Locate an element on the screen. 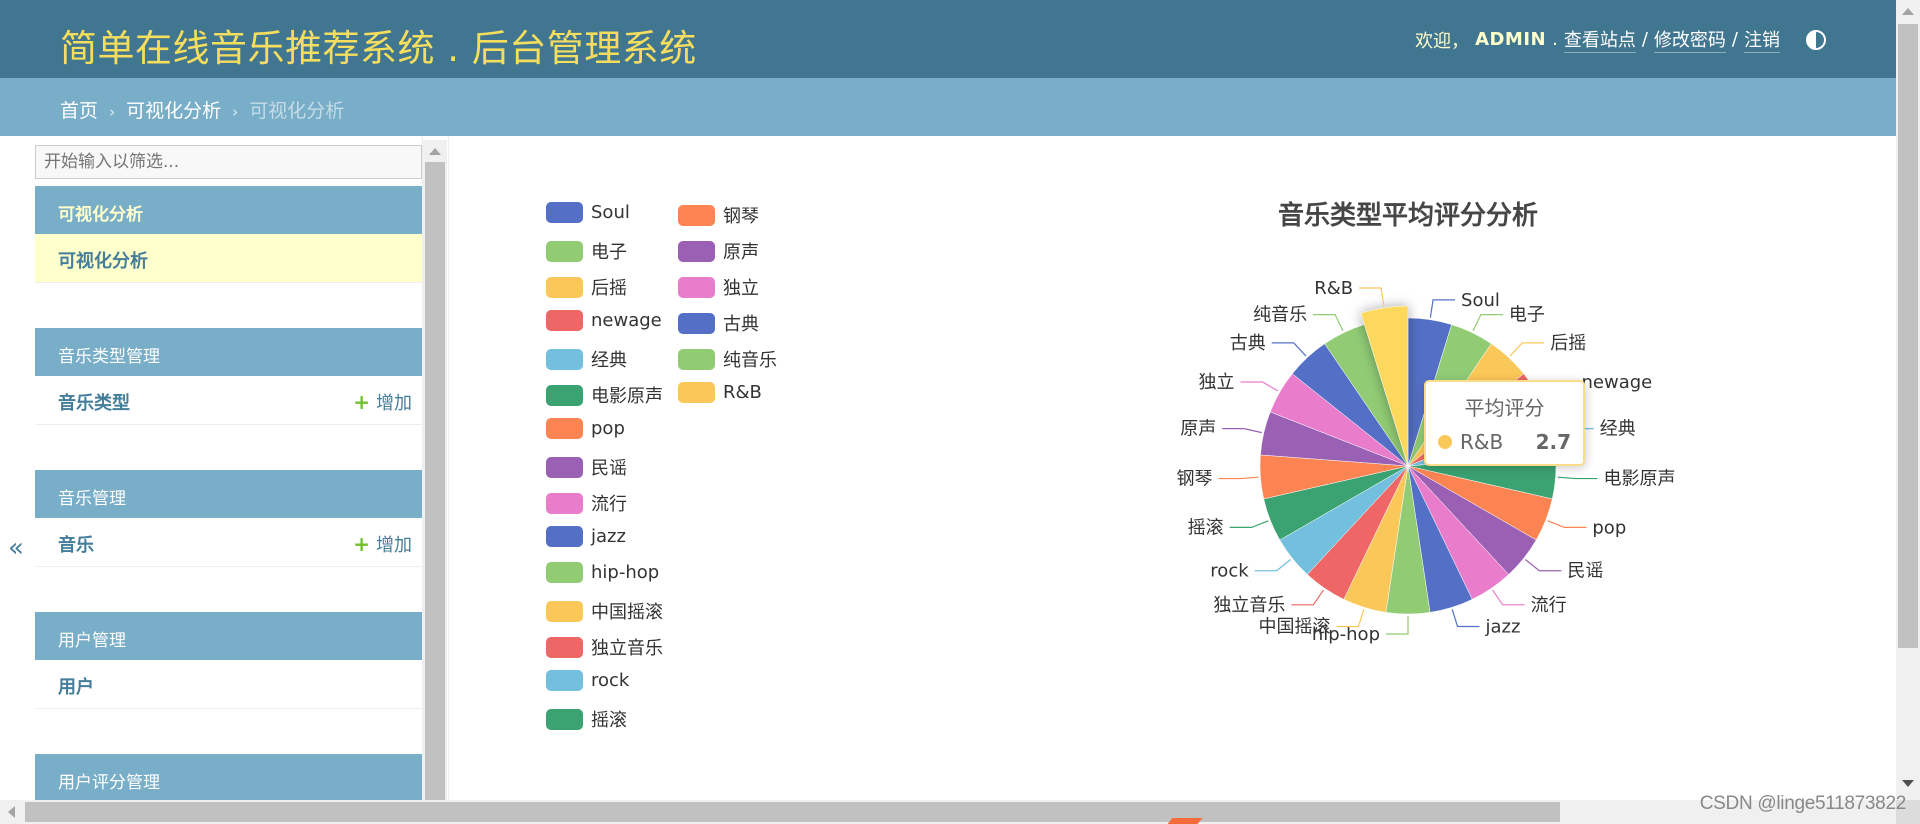 This screenshot has height=824, width=1920. scroll-down-icon is located at coordinates (1908, 783).